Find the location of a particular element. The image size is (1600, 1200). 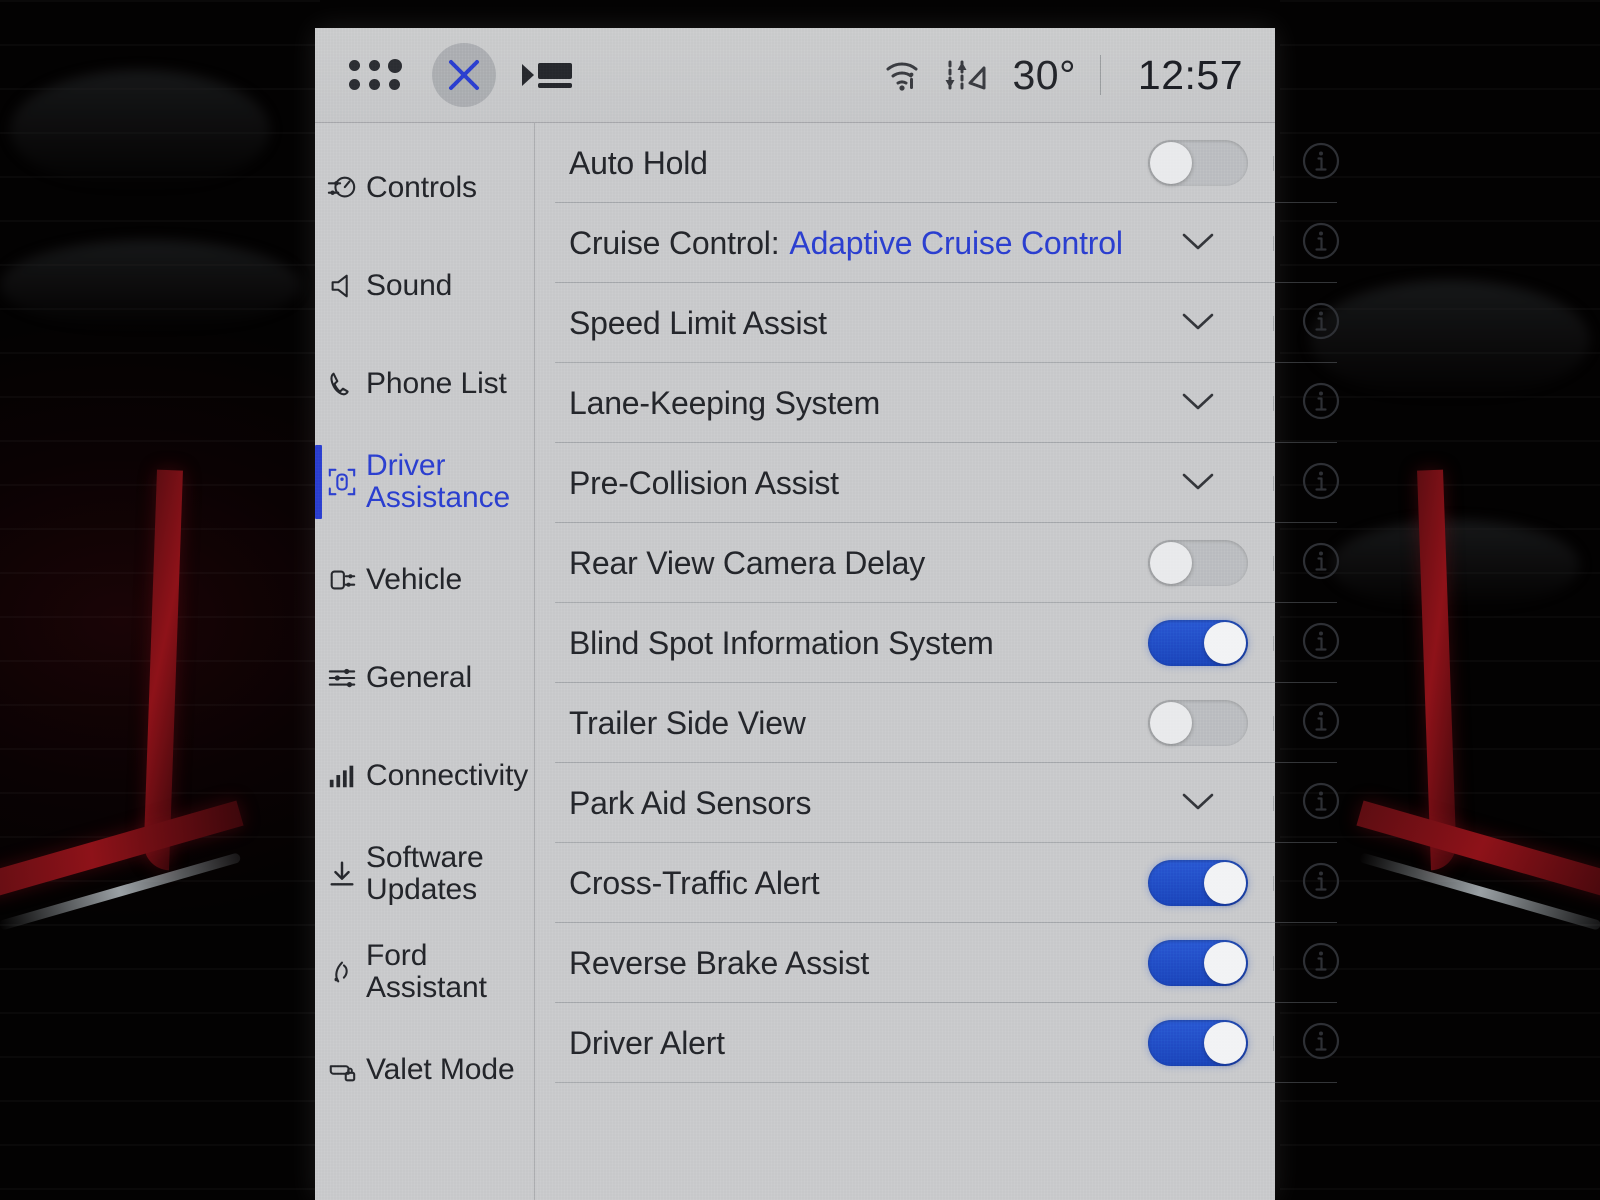

driver-assistance-icon is located at coordinates (342, 482).